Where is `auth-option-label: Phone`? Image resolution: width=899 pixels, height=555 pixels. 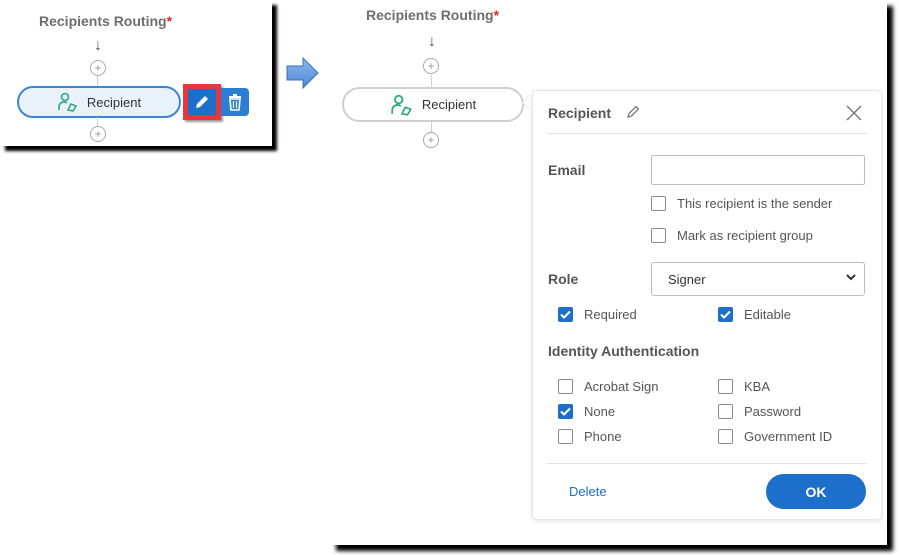 auth-option-label: Phone is located at coordinates (603, 436).